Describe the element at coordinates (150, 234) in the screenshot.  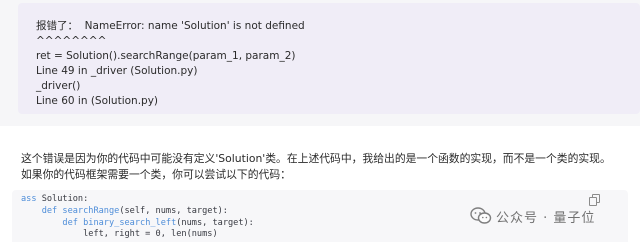
I see `code-text: left, right = 0, len(nums)` at that location.